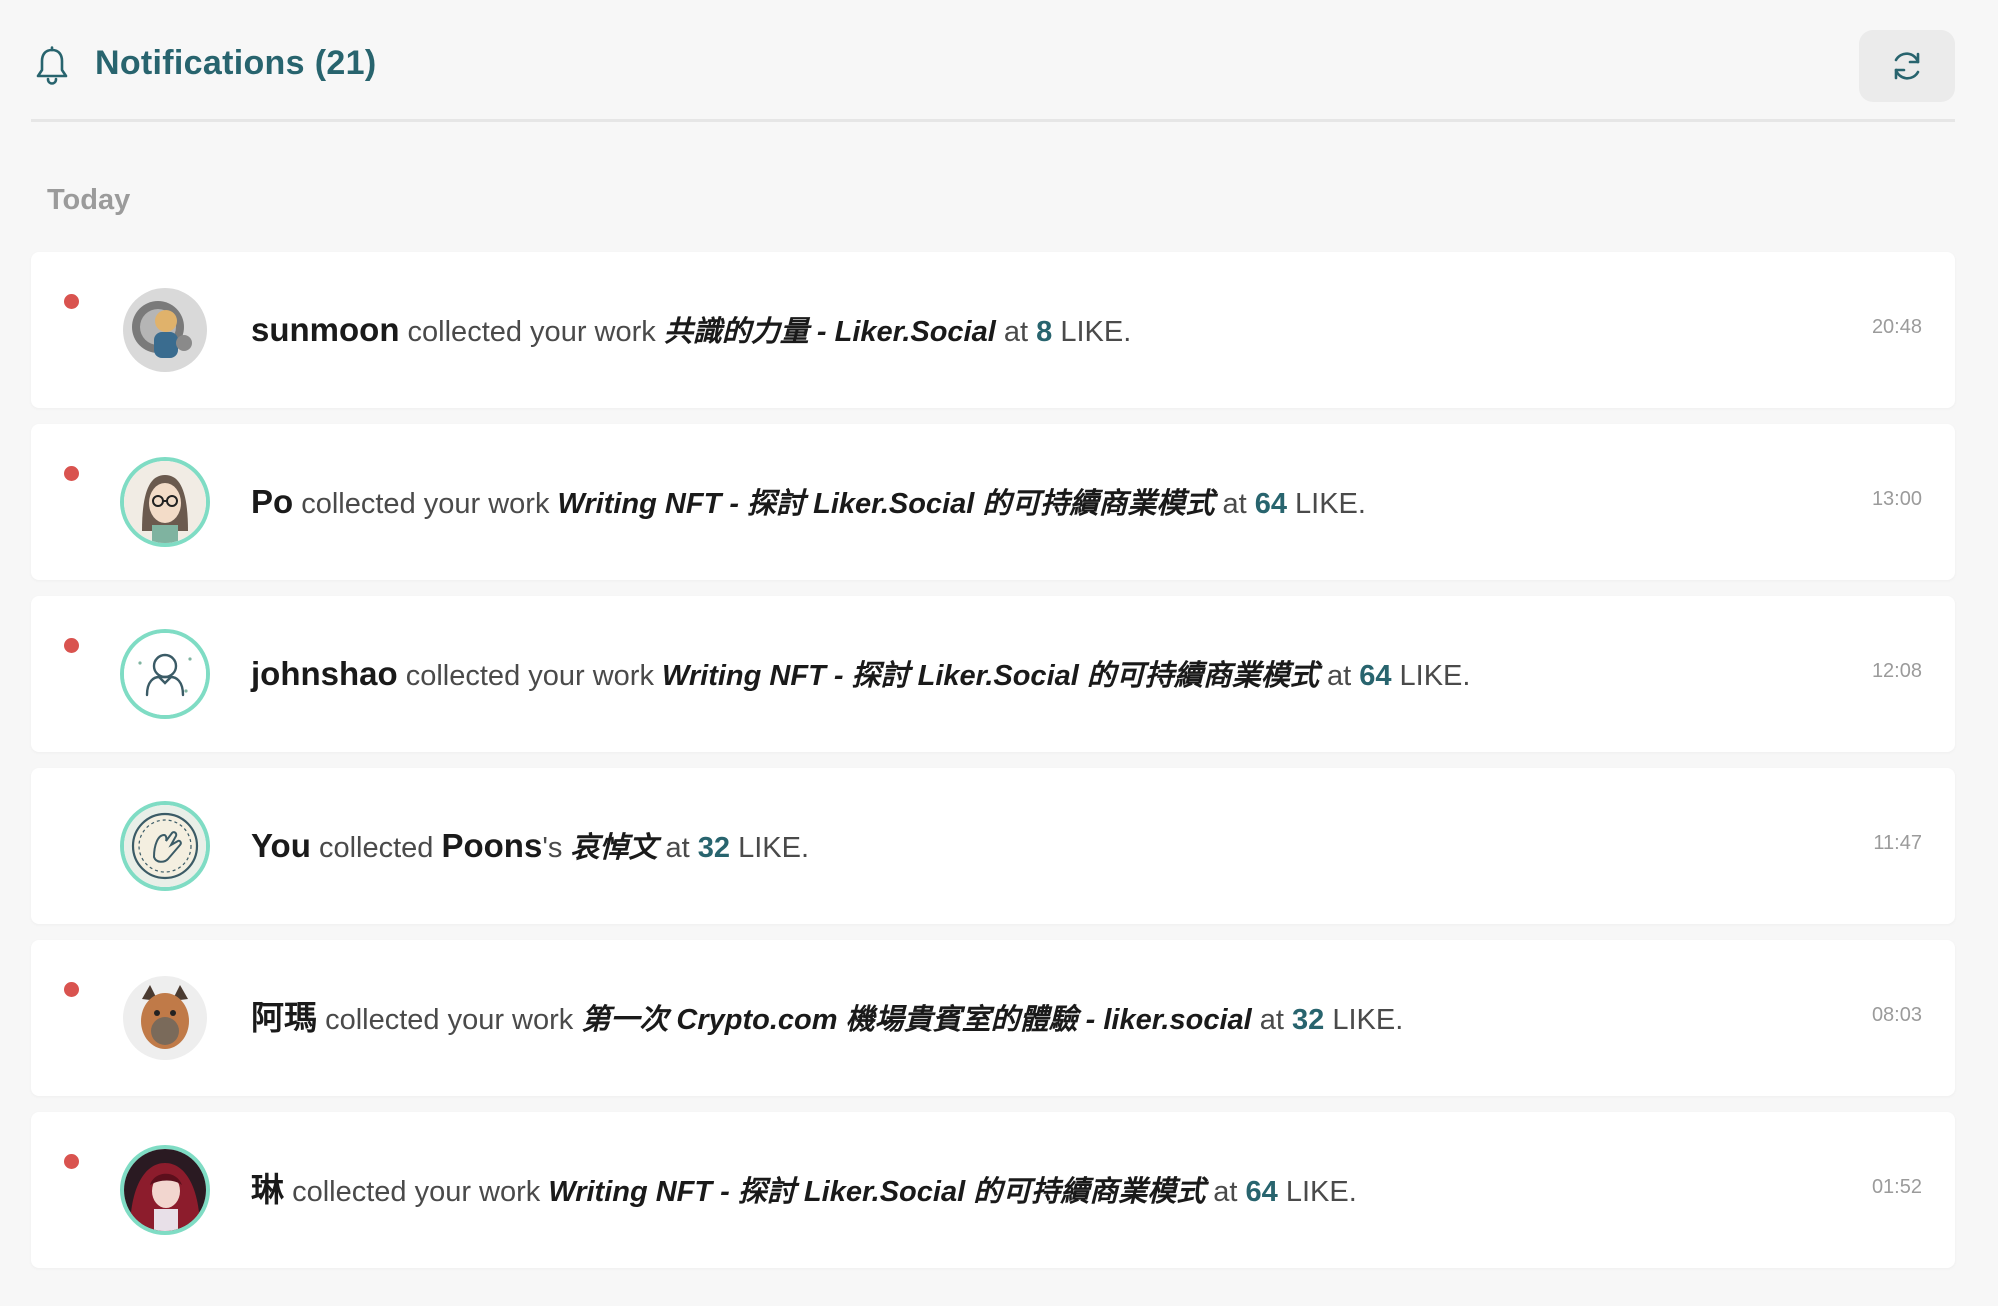 This screenshot has height=1306, width=1998. What do you see at coordinates (1897, 843) in the screenshot?
I see `timestamp: 11:47` at bounding box center [1897, 843].